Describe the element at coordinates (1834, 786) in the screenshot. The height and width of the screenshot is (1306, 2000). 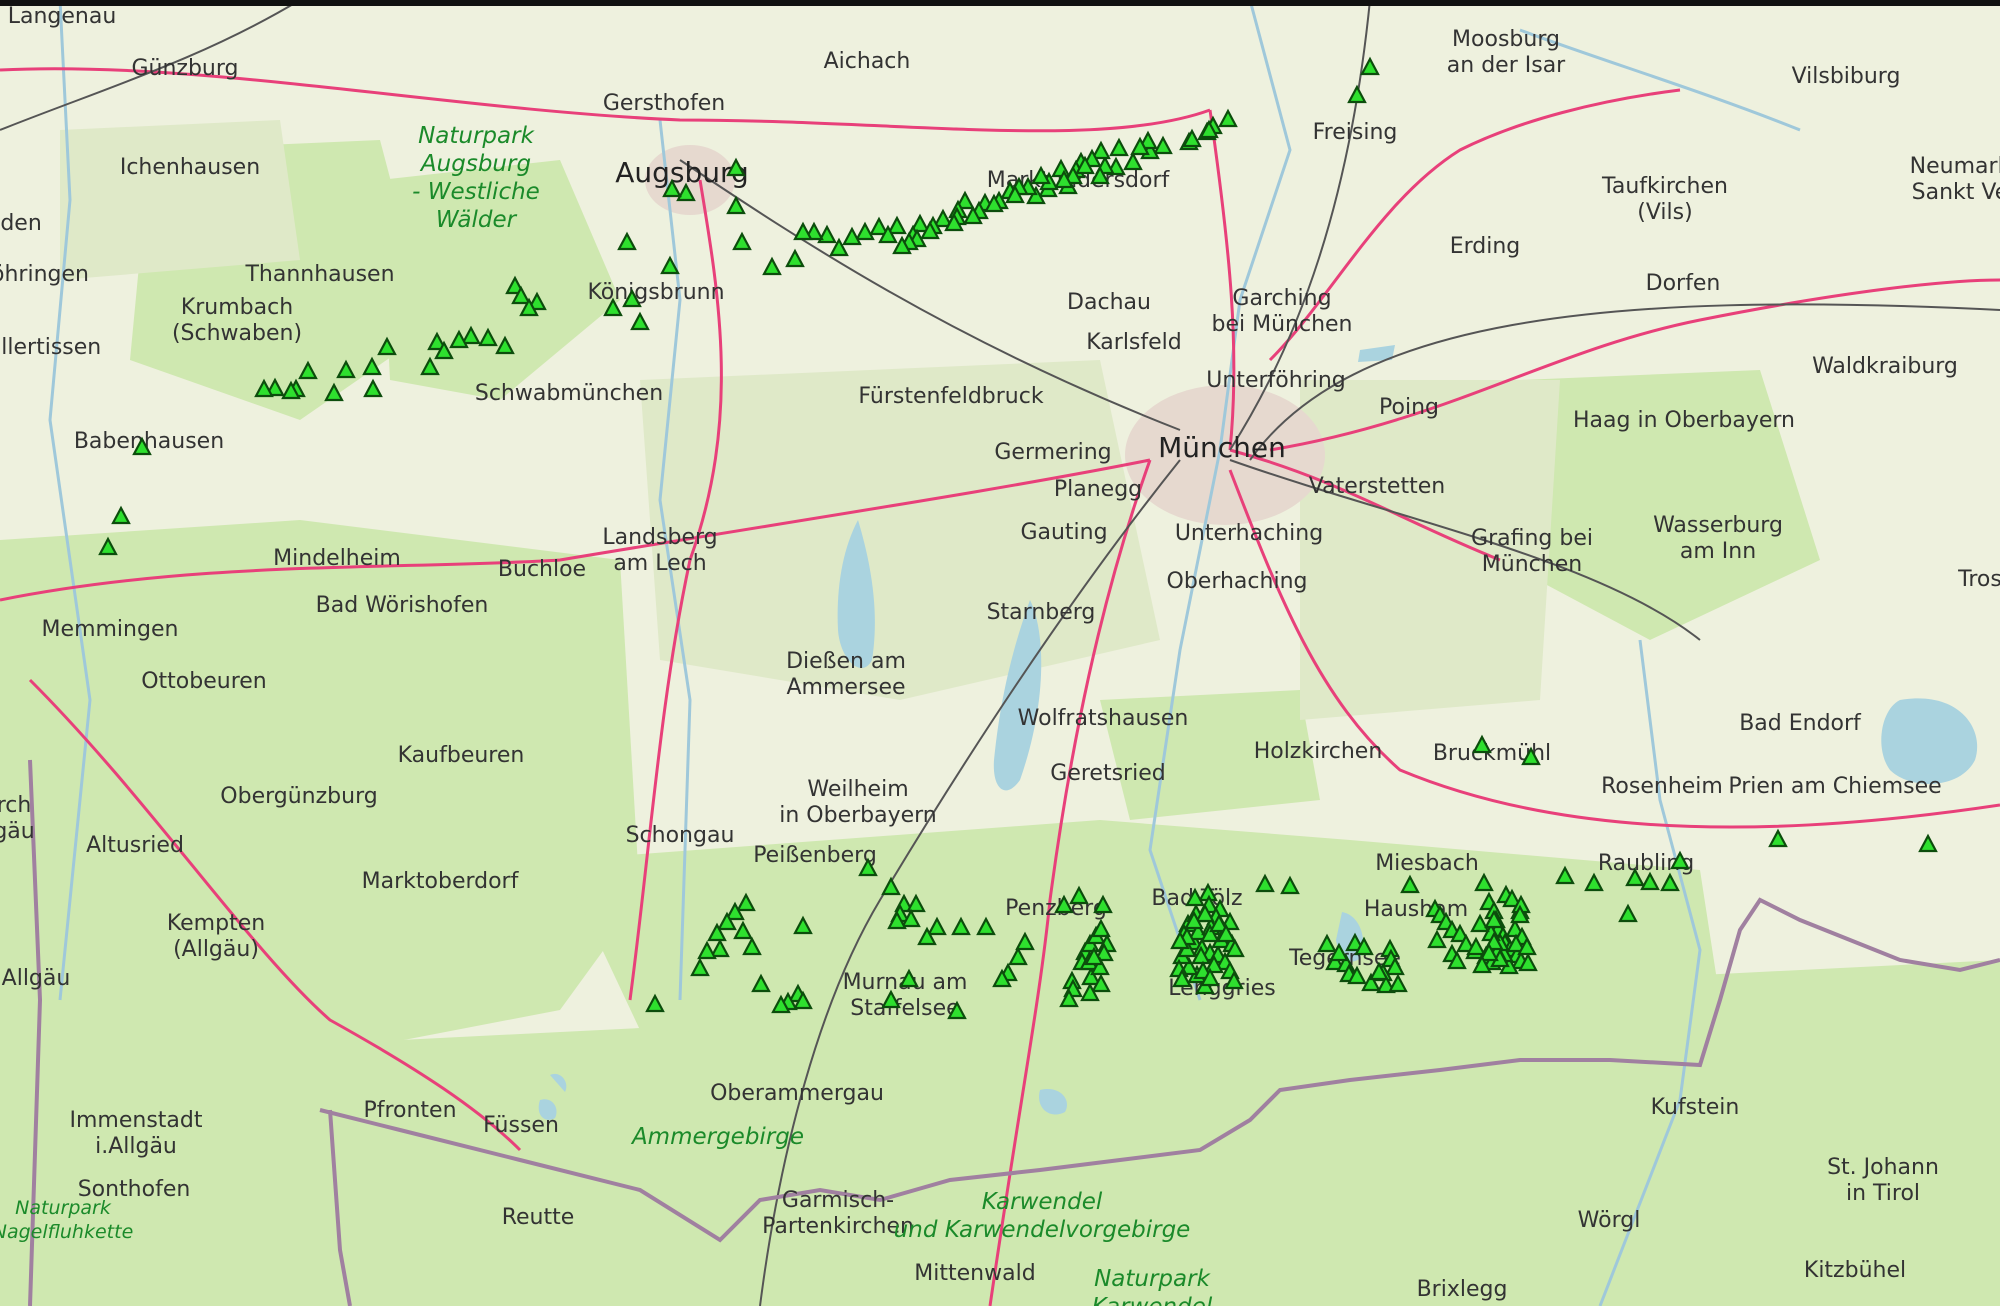
I see `place-label-line: Prien am Chiemsee` at that location.